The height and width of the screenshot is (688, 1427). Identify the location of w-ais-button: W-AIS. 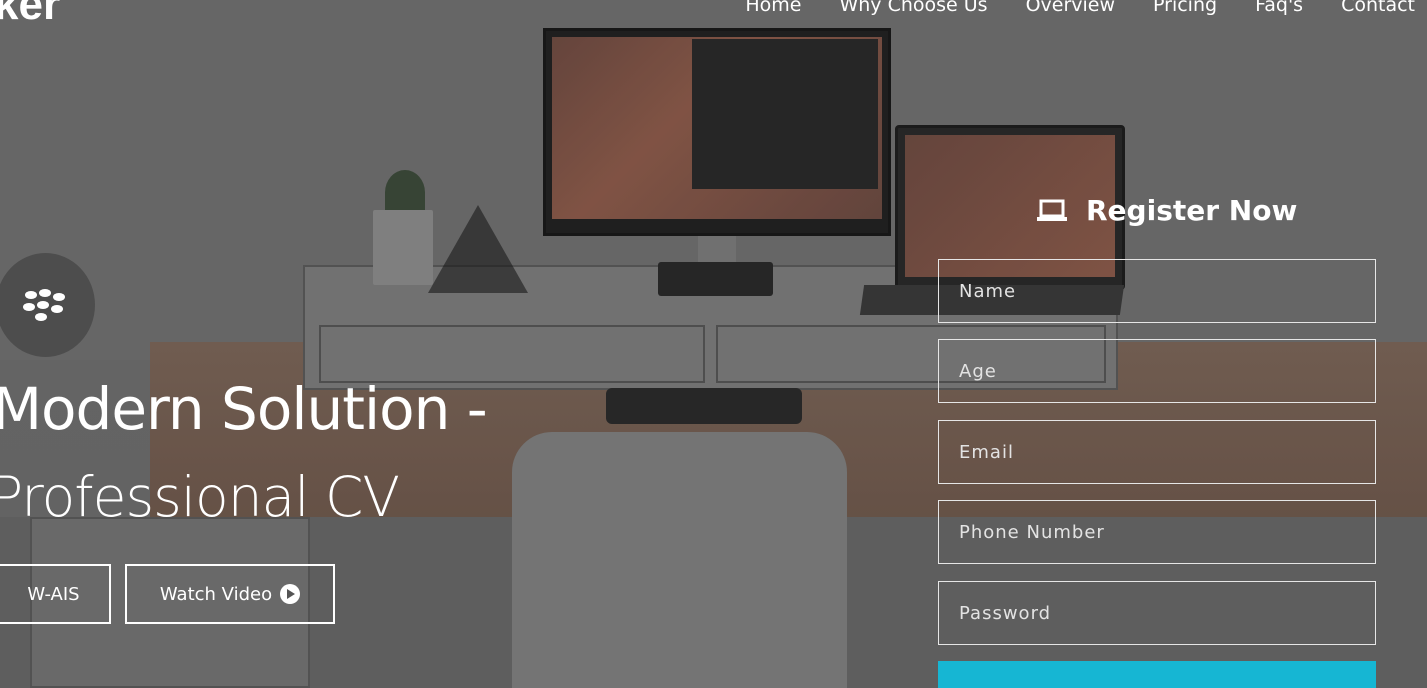
(55, 594).